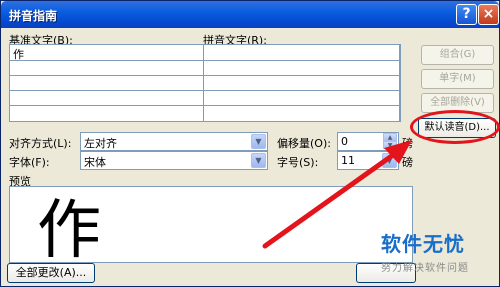 Image resolution: width=500 pixels, height=287 pixels. Describe the element at coordinates (33, 16) in the screenshot. I see `dialog-title: 拼音指南` at that location.